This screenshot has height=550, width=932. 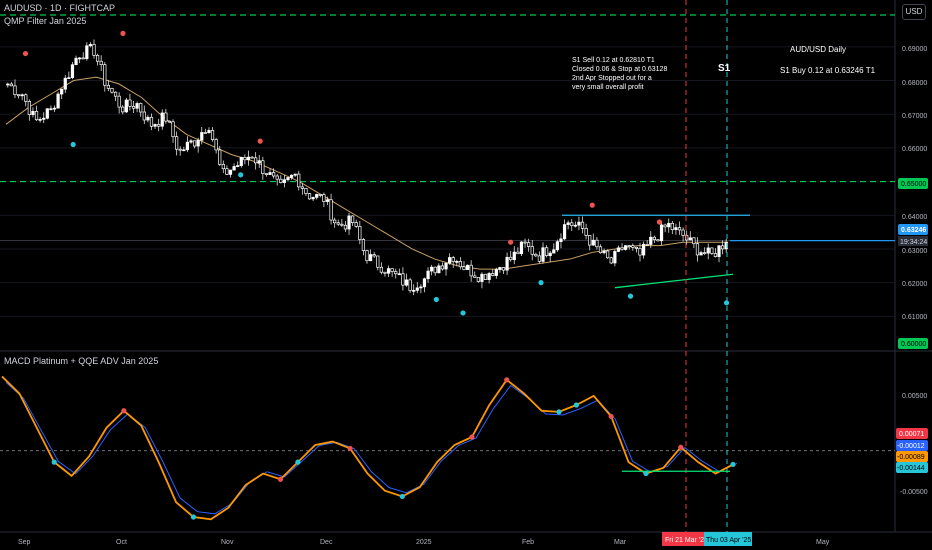 I want to click on macd-title: MACD Platinum + QQE ADV Jan 2025, so click(x=81, y=361).